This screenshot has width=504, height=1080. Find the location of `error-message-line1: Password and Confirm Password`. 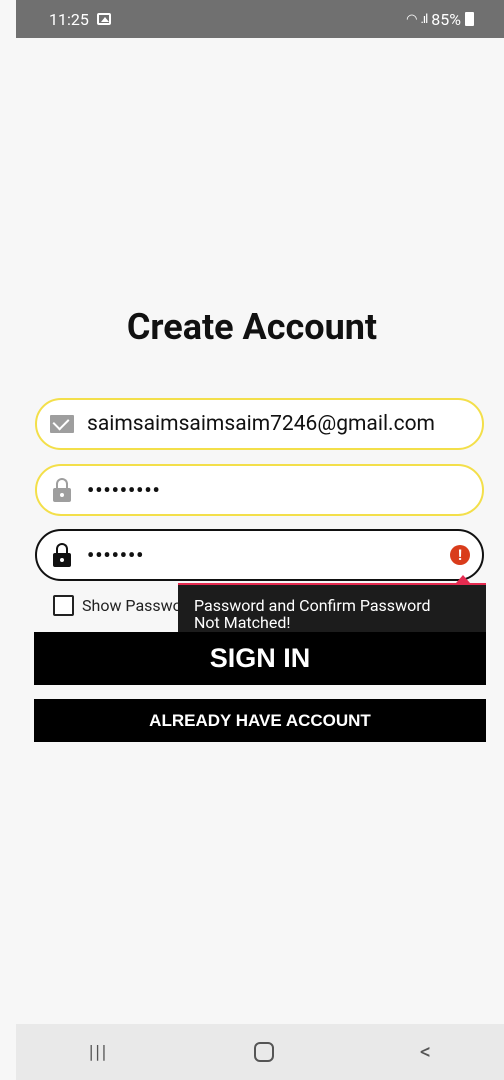

error-message-line1: Password and Confirm Password is located at coordinates (312, 605).